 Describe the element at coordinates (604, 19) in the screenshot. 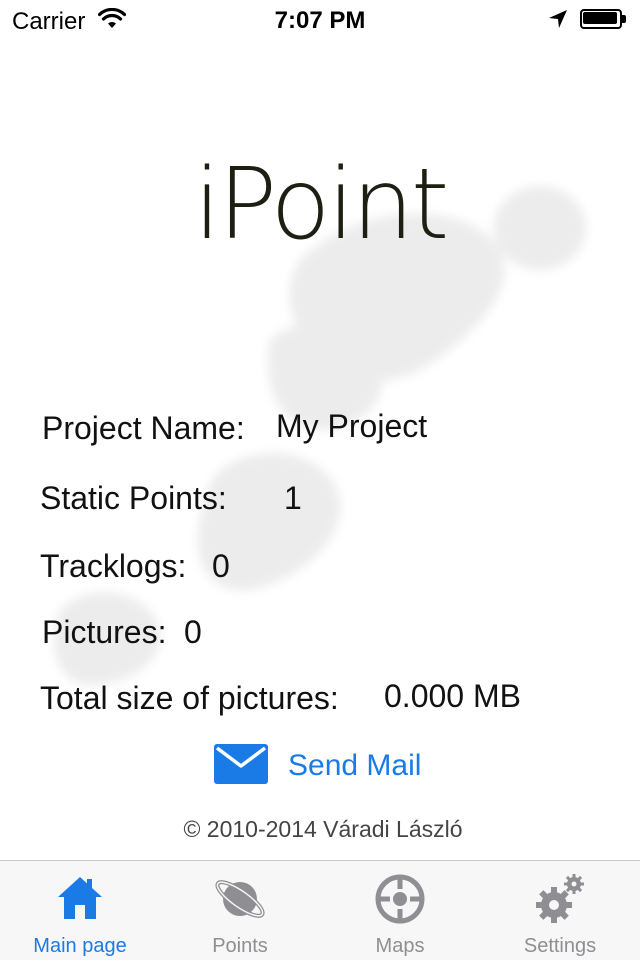

I see `battery-icon` at that location.